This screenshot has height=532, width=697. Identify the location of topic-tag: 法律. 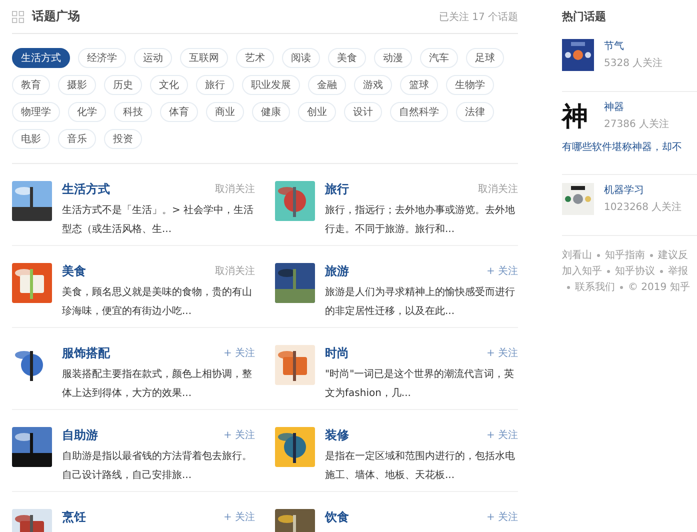
(475, 112).